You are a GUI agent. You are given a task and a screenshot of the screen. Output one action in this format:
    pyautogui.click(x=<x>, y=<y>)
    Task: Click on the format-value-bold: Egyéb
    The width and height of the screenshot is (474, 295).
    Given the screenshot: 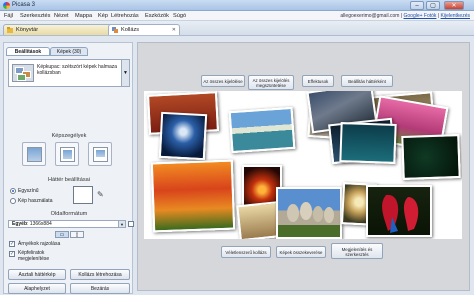 What is the action you would take?
    pyautogui.click(x=20, y=224)
    